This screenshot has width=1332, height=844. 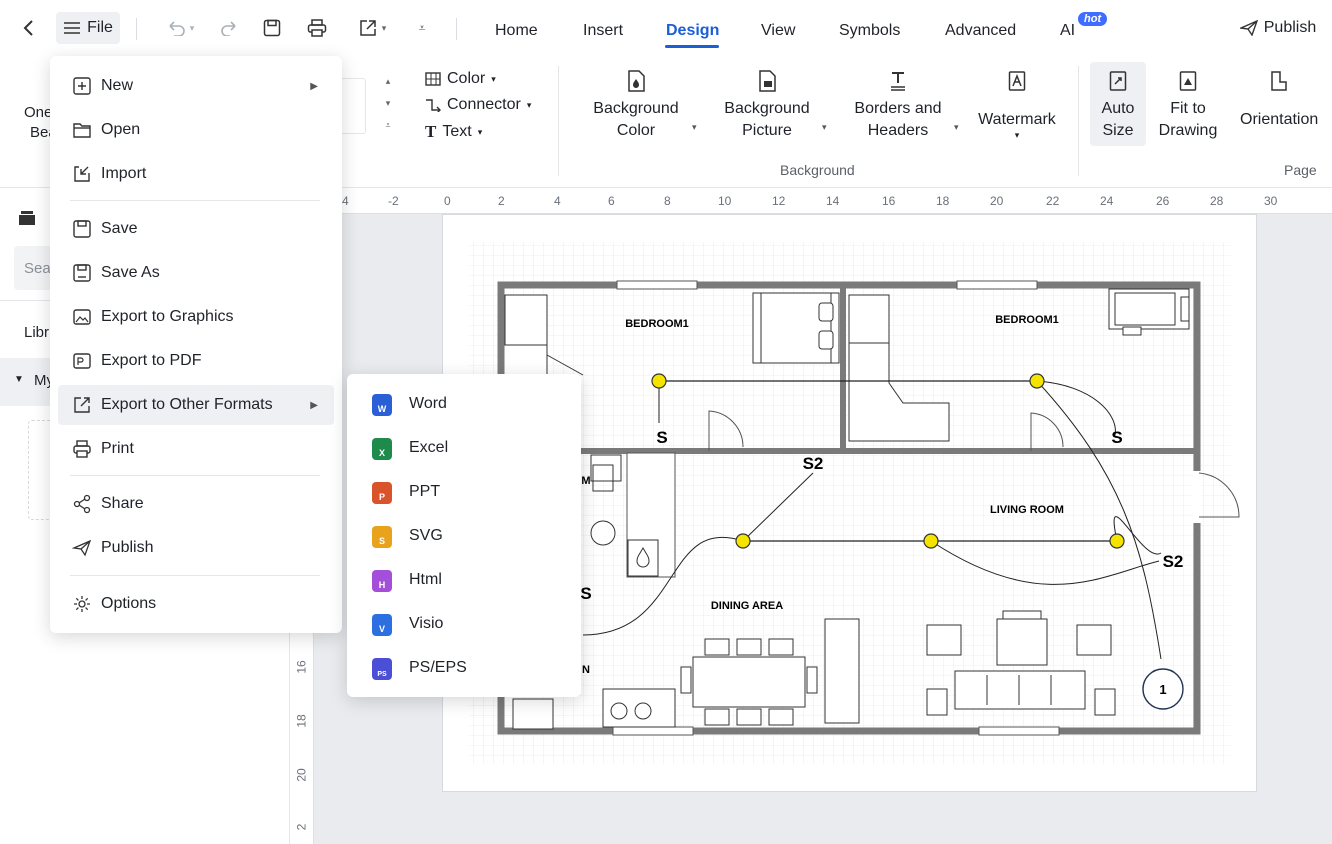 I want to click on visio-icon: V, so click(x=382, y=625).